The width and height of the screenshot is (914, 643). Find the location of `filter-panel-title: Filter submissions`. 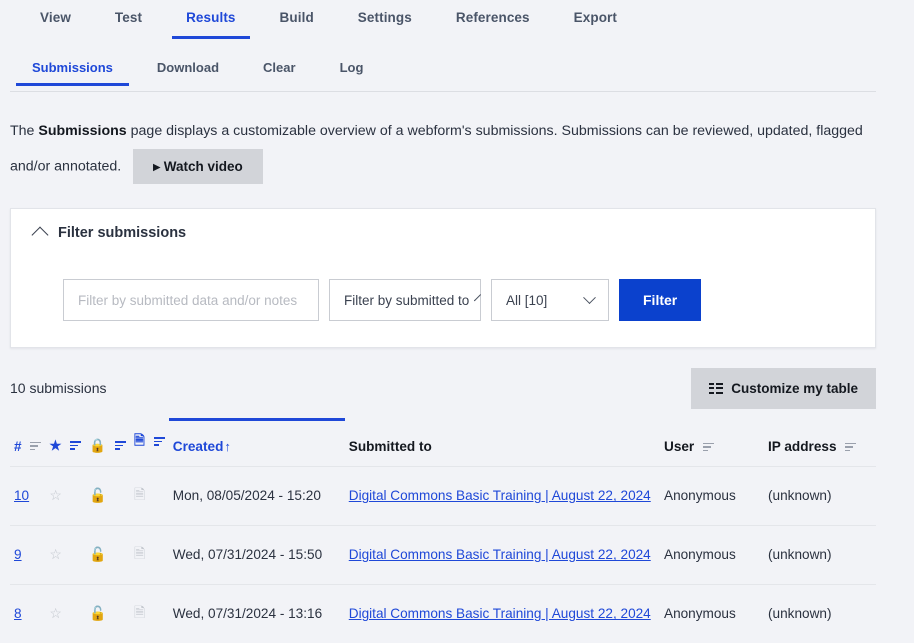

filter-panel-title: Filter submissions is located at coordinates (122, 233).